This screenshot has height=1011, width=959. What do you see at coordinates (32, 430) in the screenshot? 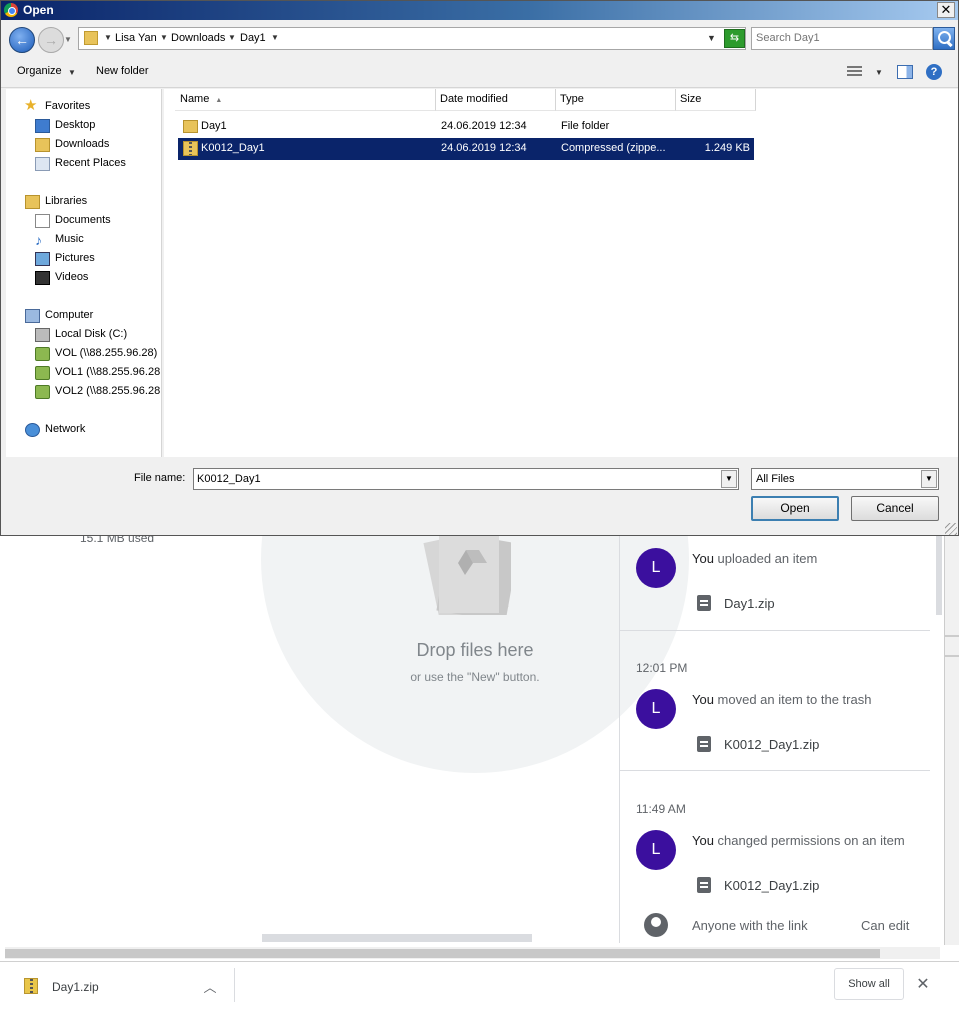
I see `network-icon` at bounding box center [32, 430].